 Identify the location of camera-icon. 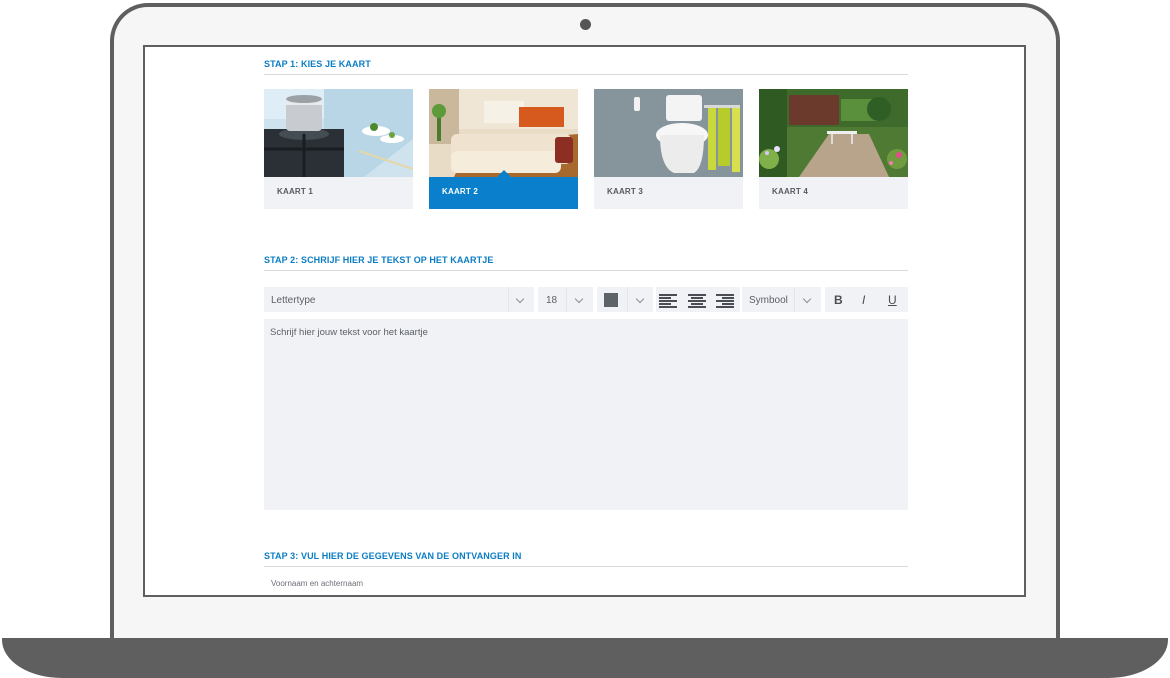
(585, 24).